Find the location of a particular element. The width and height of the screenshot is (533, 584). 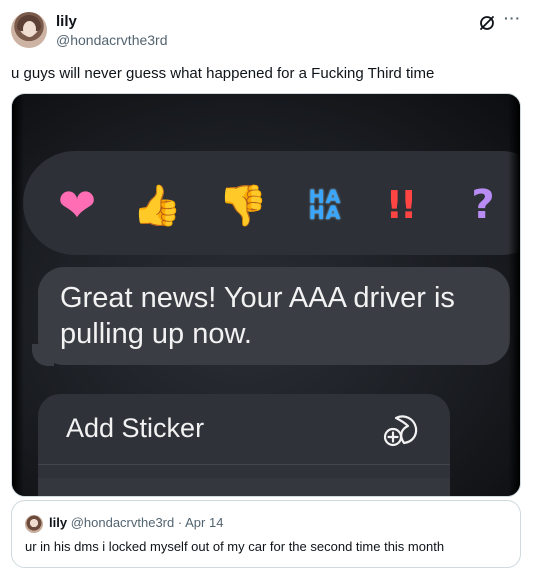

thumbs-up-icon: 👍 is located at coordinates (157, 205).